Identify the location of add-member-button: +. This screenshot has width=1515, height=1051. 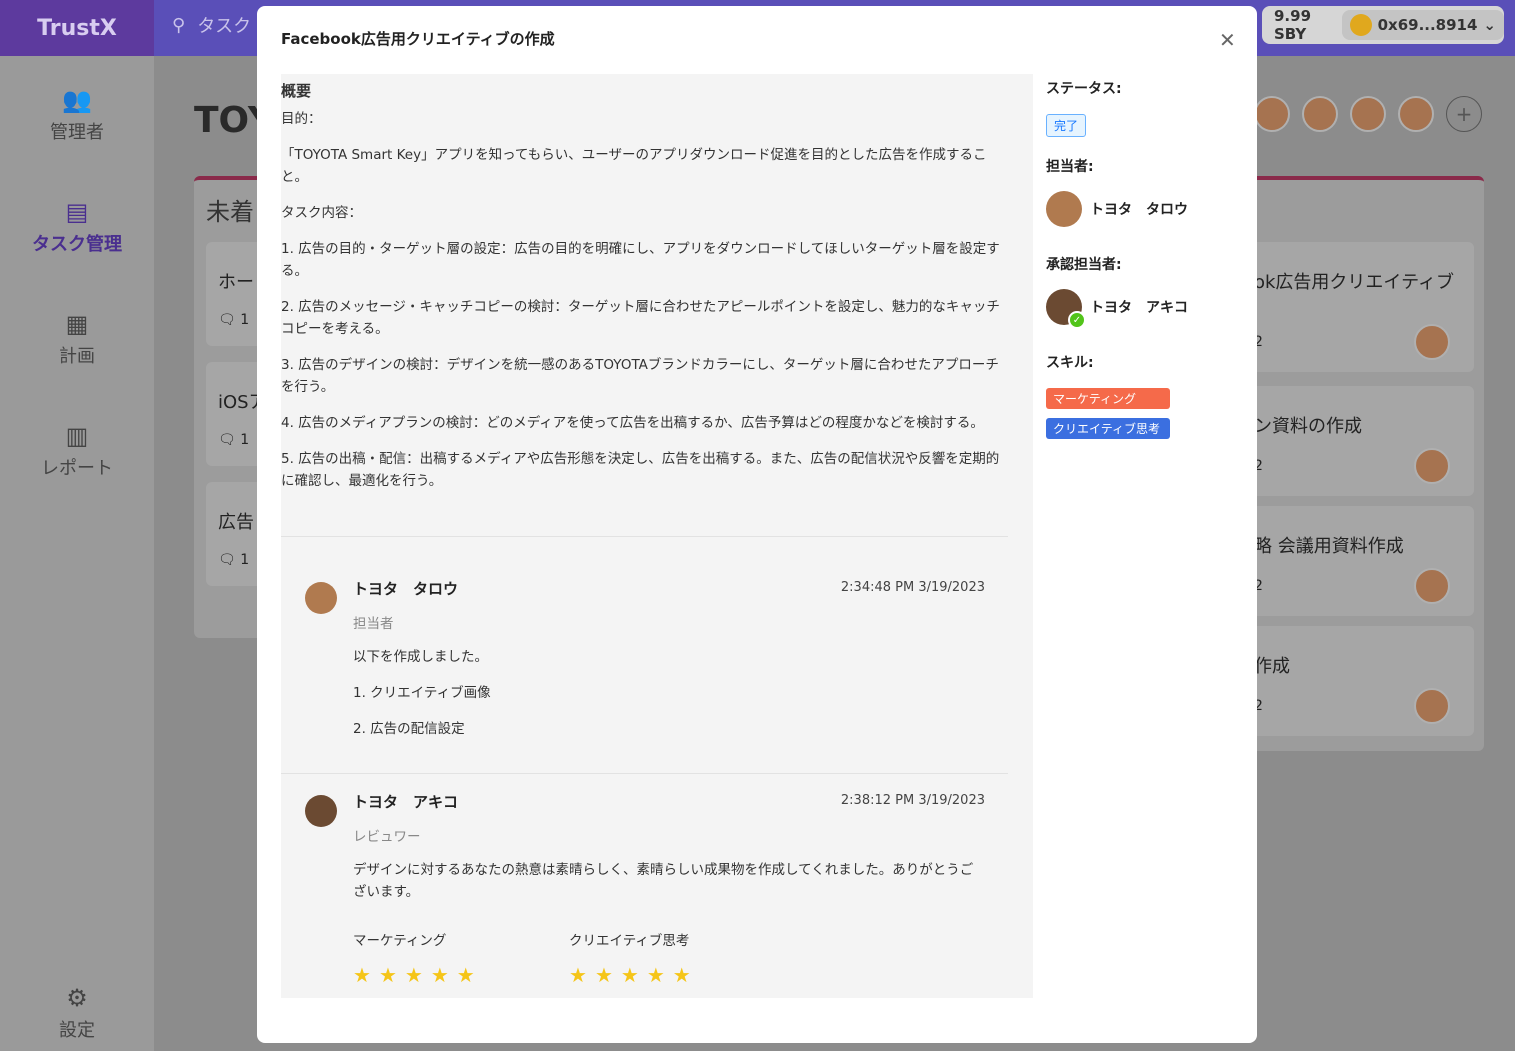
(1464, 114).